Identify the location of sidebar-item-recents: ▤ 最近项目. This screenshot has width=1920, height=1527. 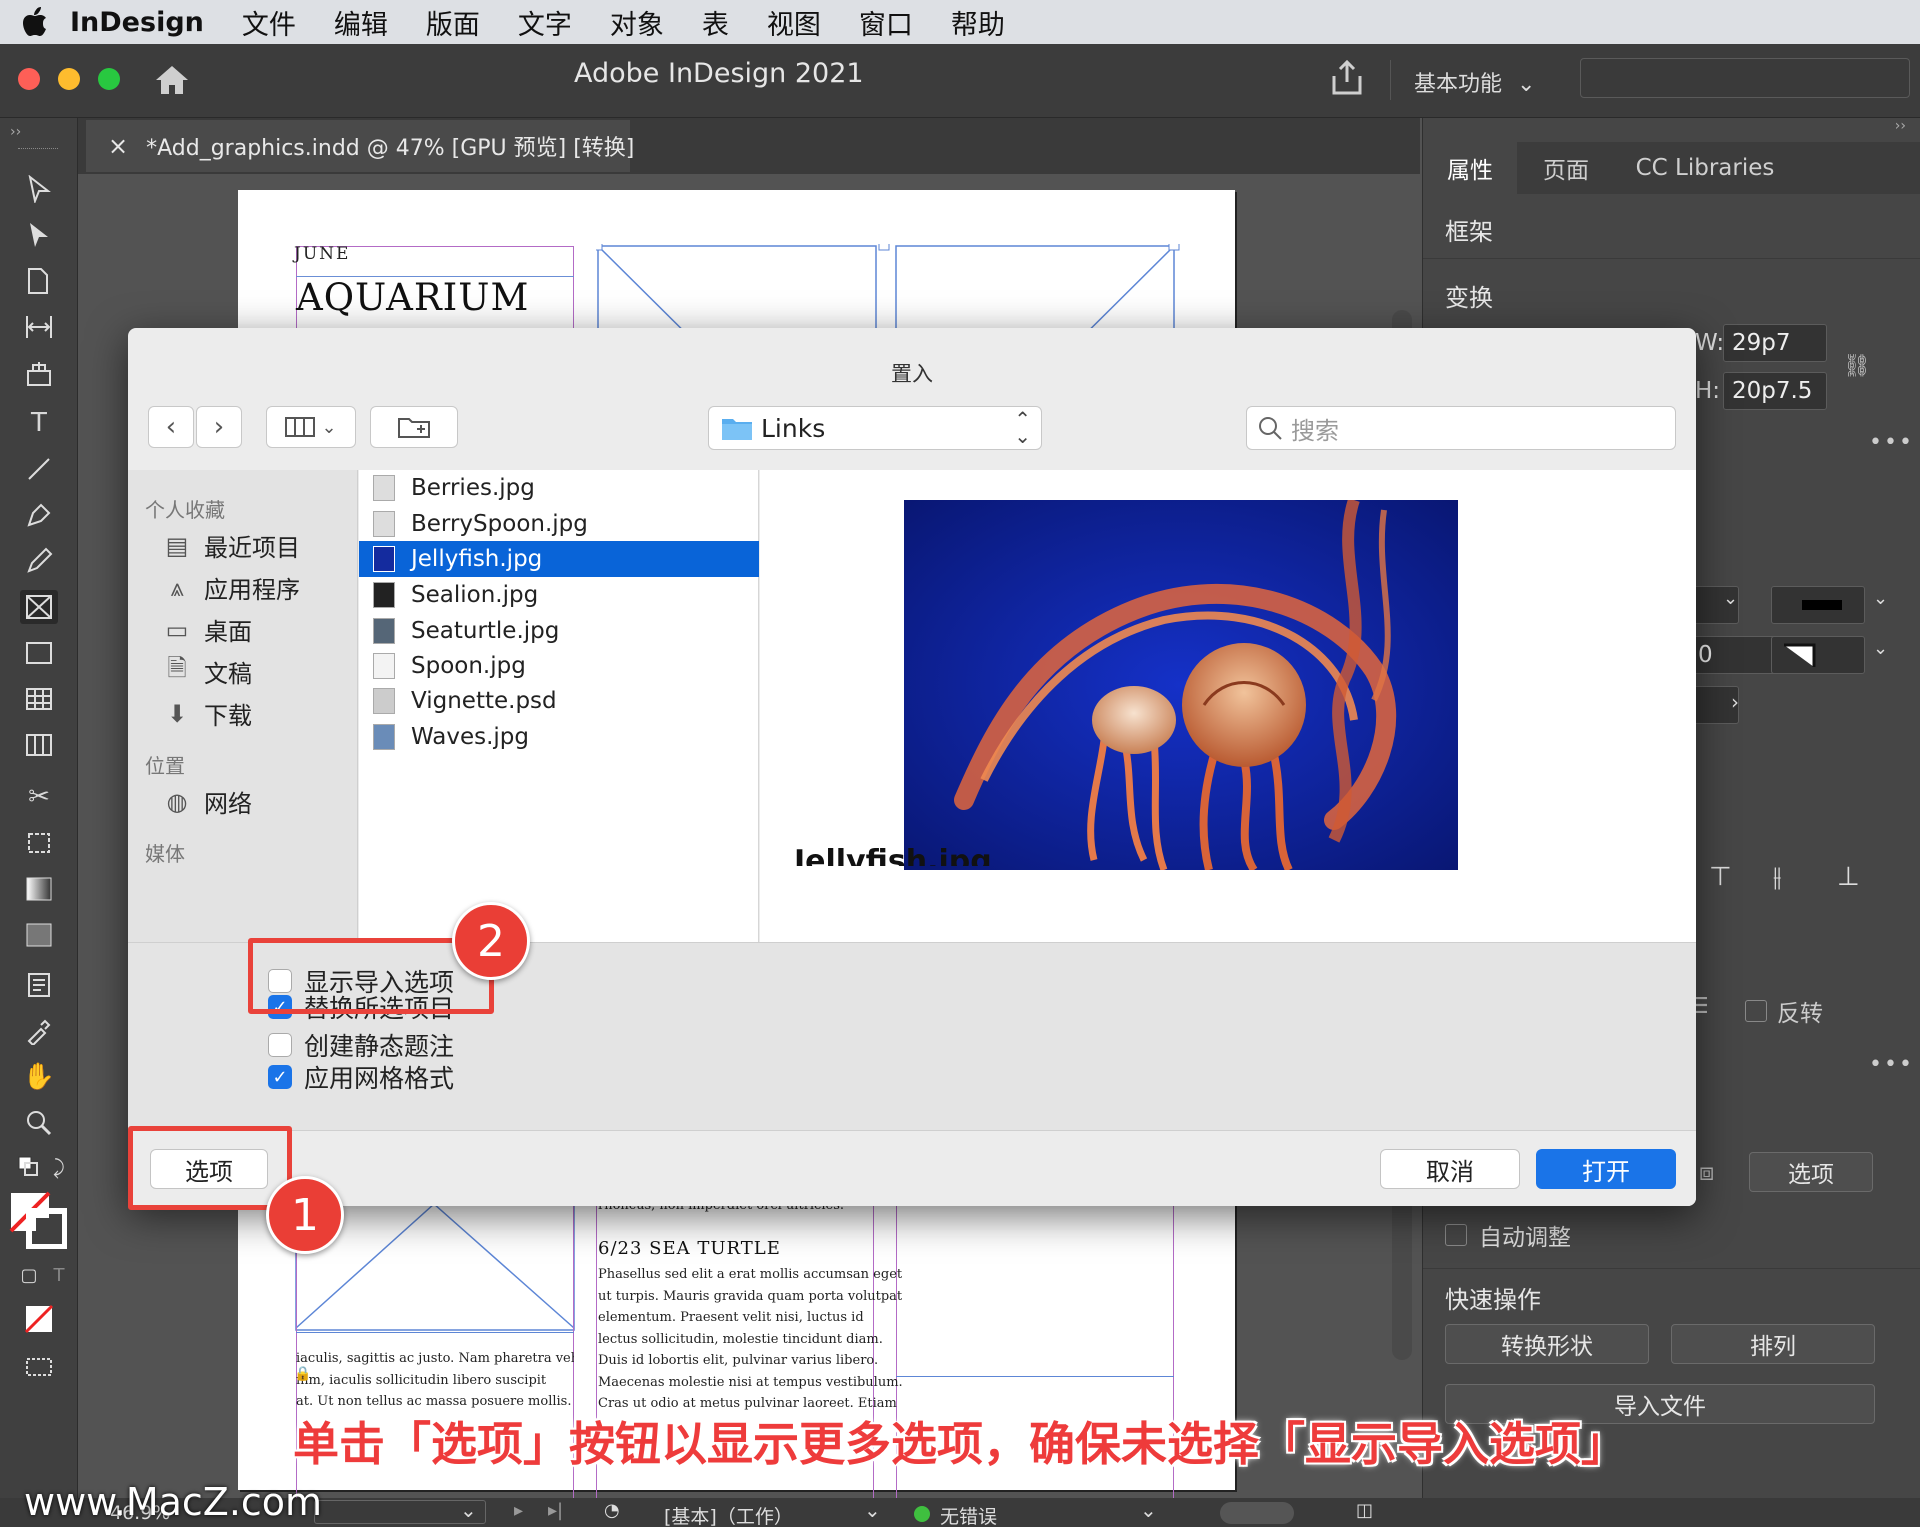
(231, 545).